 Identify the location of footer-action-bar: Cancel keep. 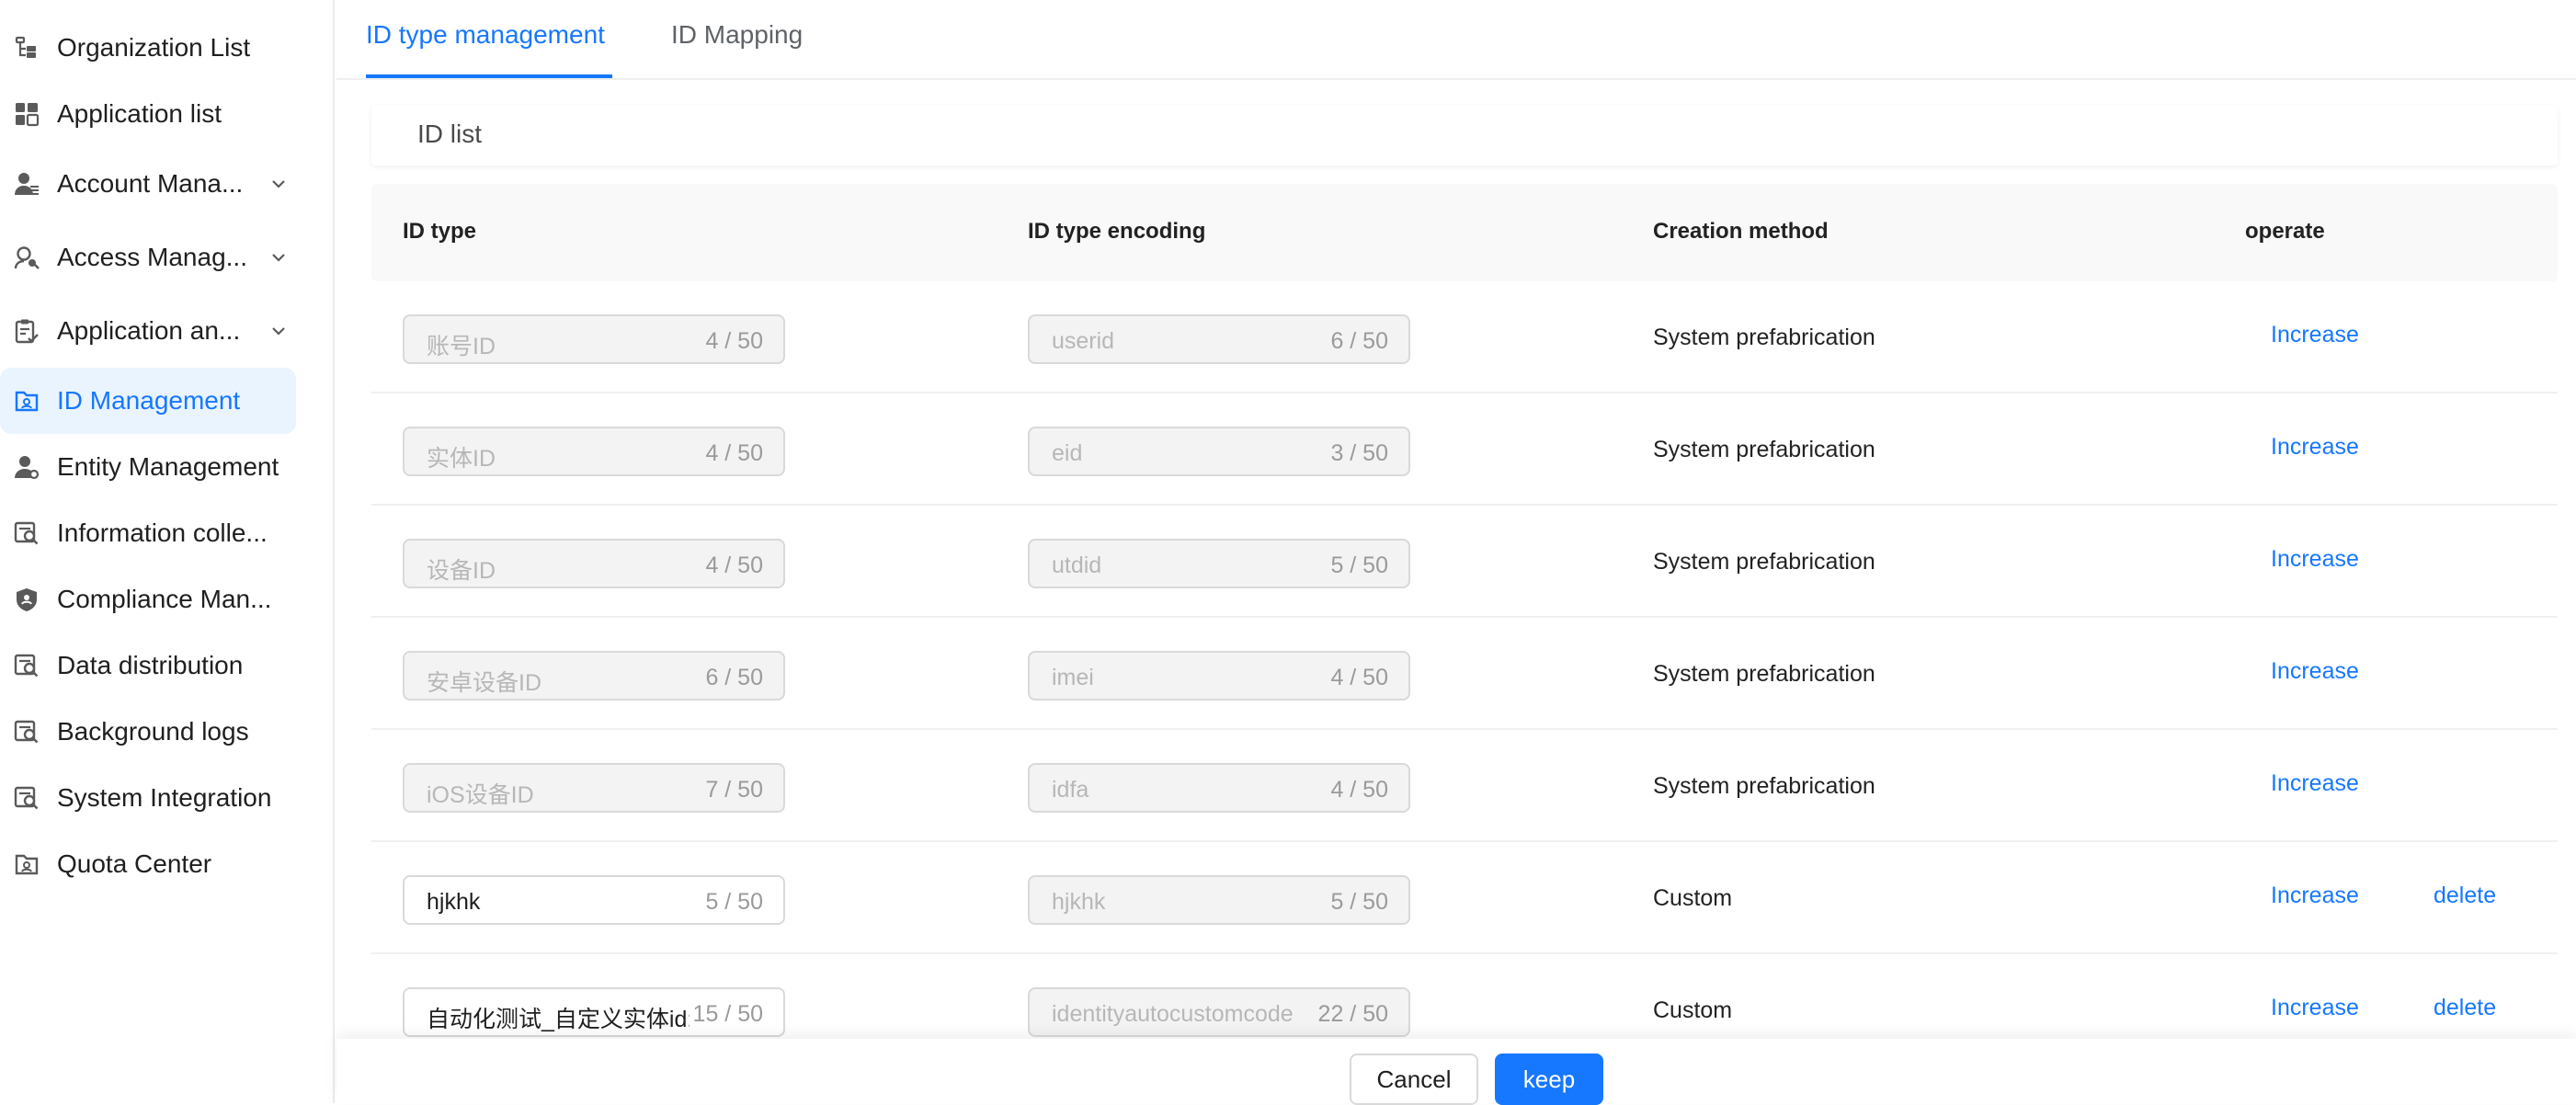
(1456, 1072).